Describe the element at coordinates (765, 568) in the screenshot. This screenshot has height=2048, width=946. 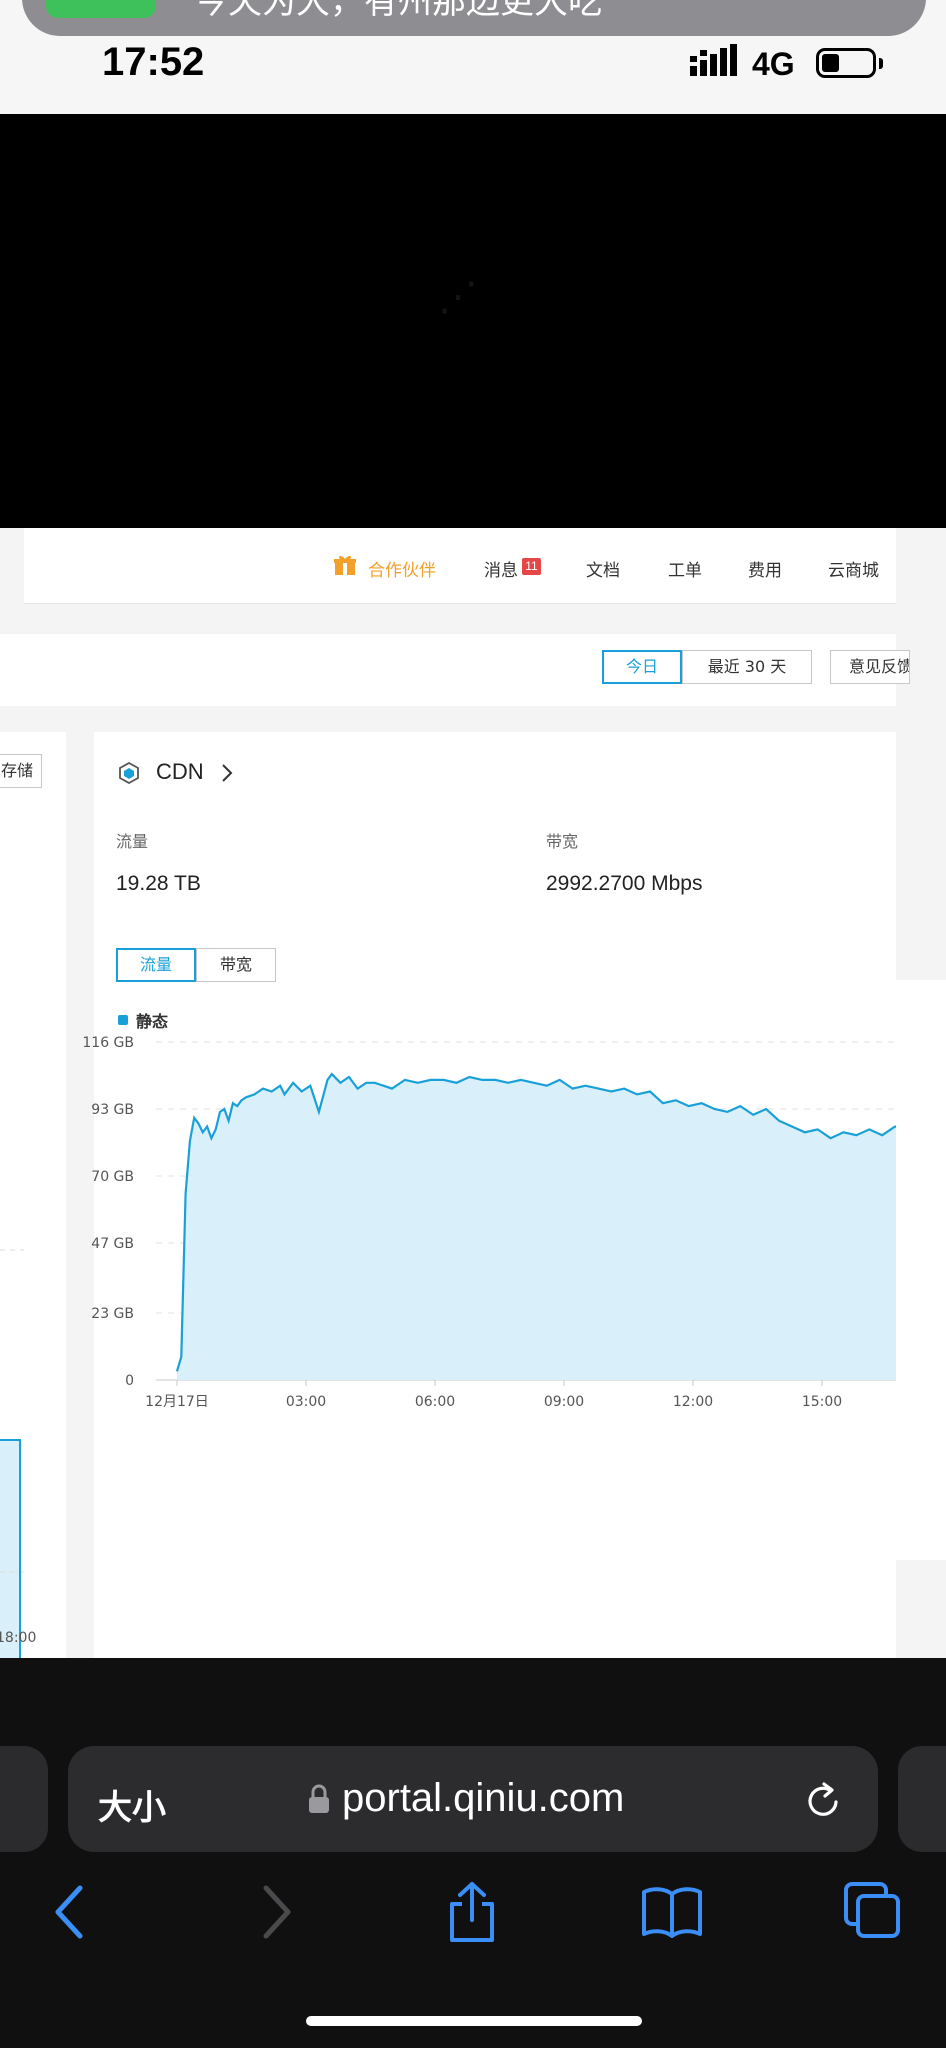
I see `nav-fees: 费用` at that location.